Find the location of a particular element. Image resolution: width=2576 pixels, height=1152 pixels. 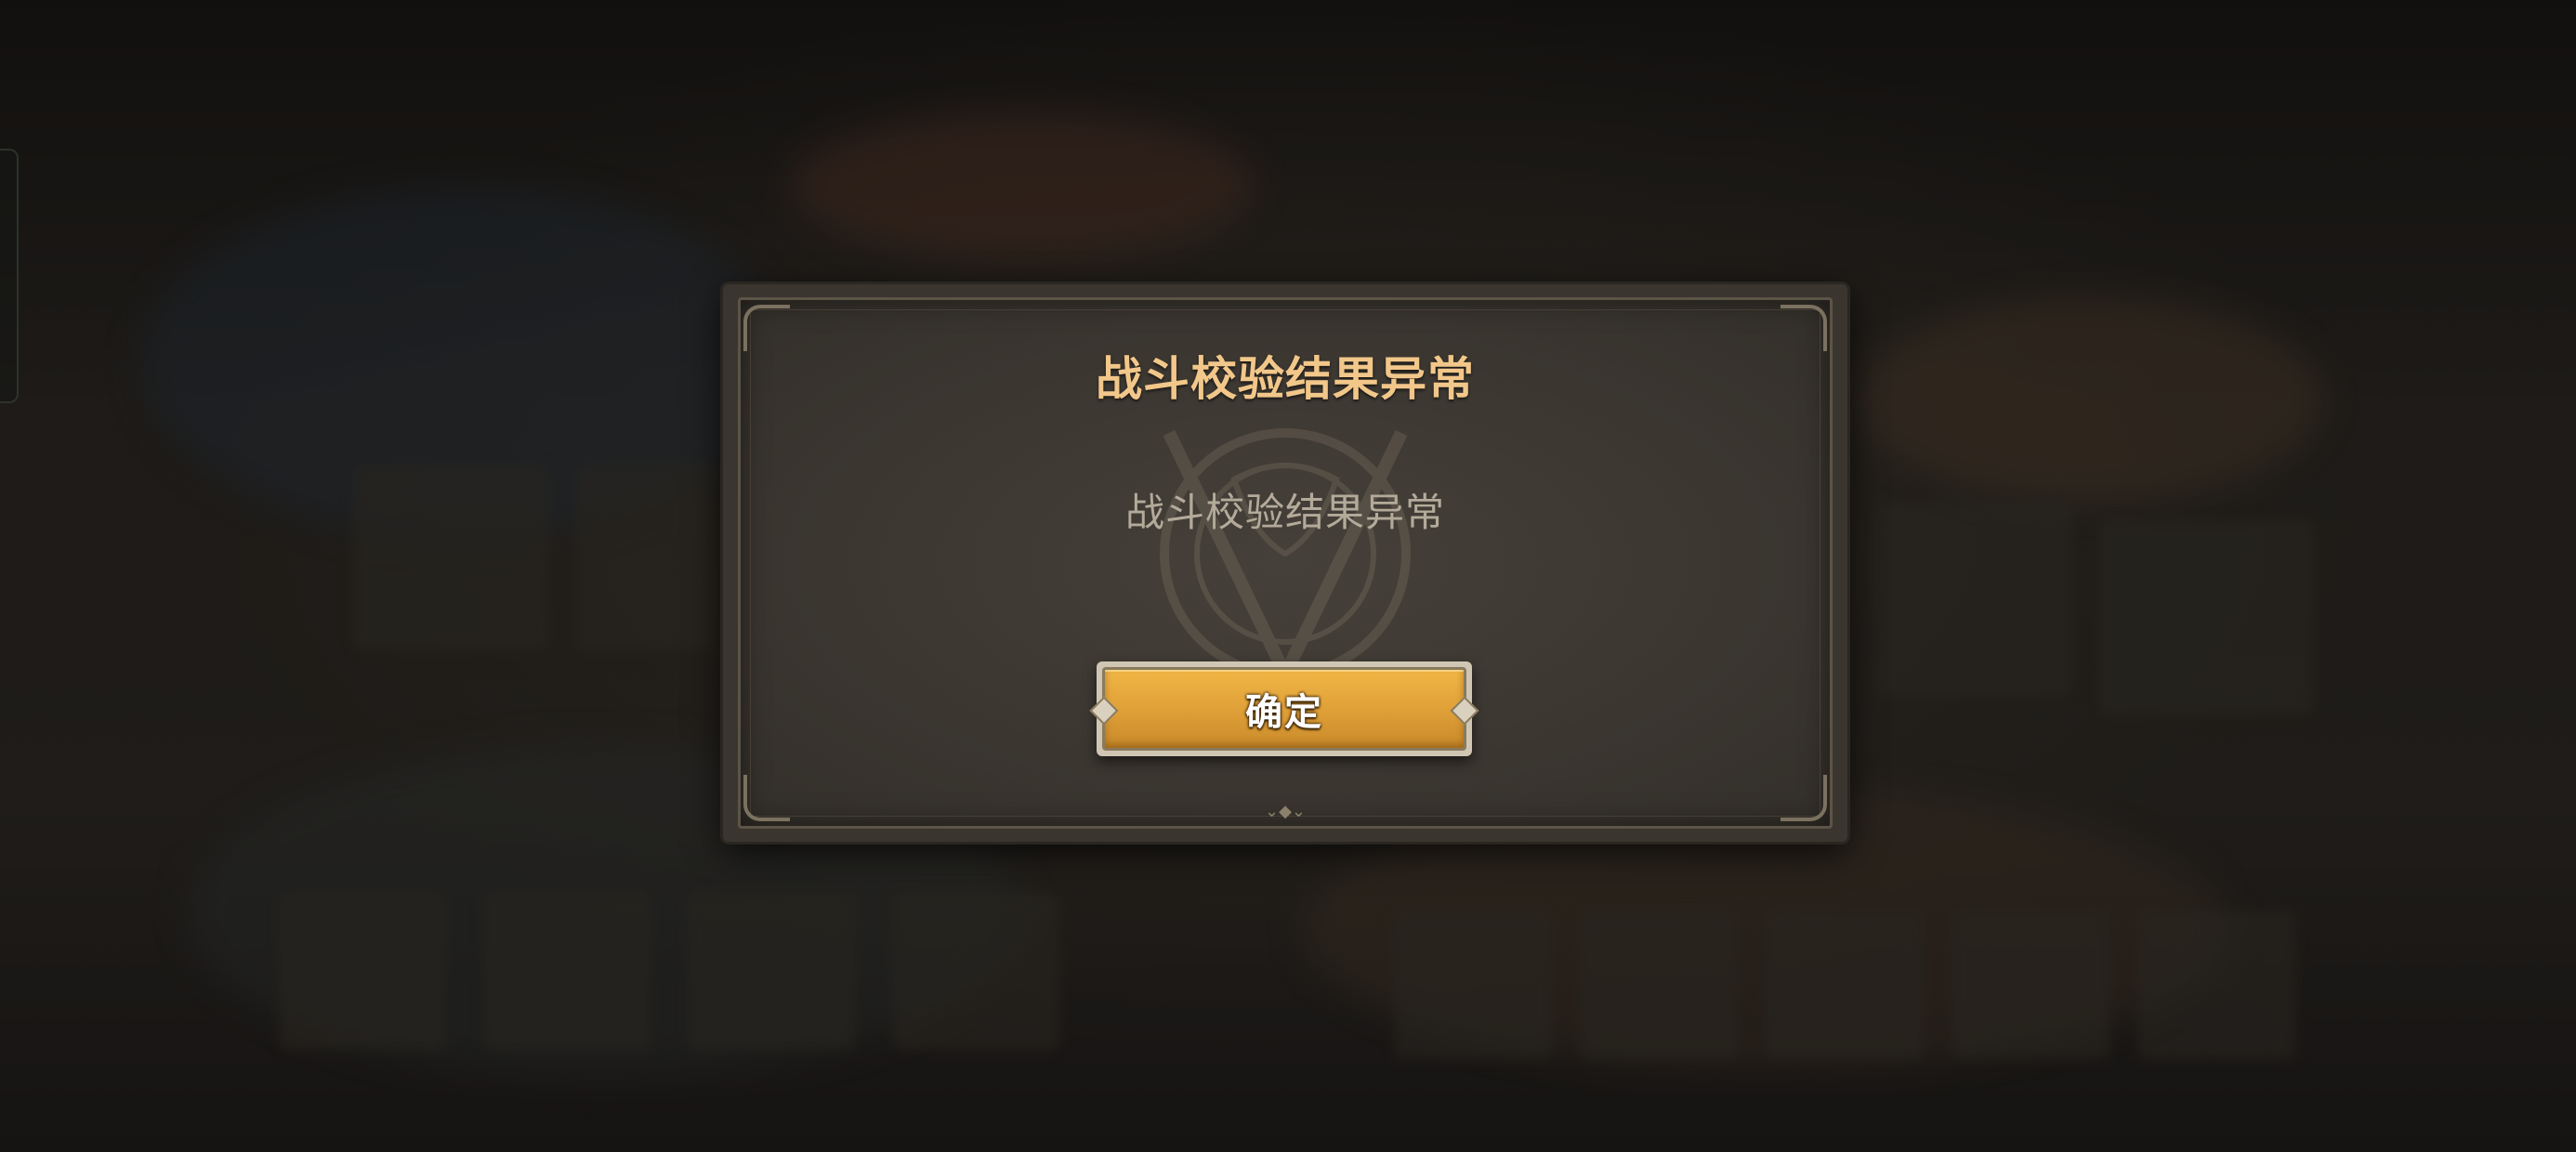

confirm-button-face: 确定 is located at coordinates (1284, 709).